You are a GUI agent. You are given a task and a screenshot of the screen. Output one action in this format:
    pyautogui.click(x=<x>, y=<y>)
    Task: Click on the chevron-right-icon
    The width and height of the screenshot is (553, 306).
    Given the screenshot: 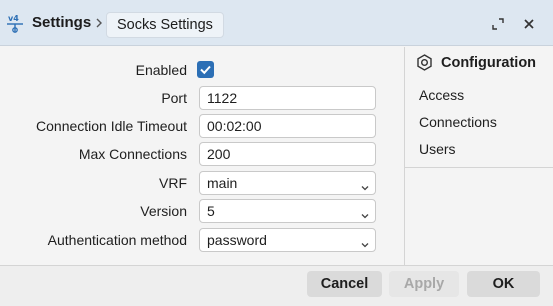 What is the action you would take?
    pyautogui.click(x=99, y=22)
    